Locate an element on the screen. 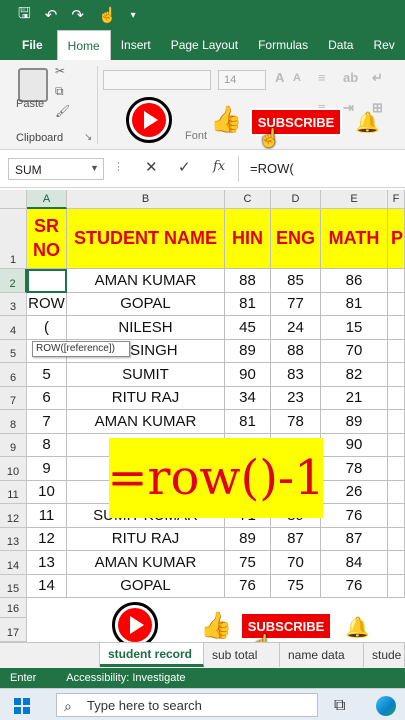 The image size is (405, 720). sr-no-cell: 13 is located at coordinates (47, 563).